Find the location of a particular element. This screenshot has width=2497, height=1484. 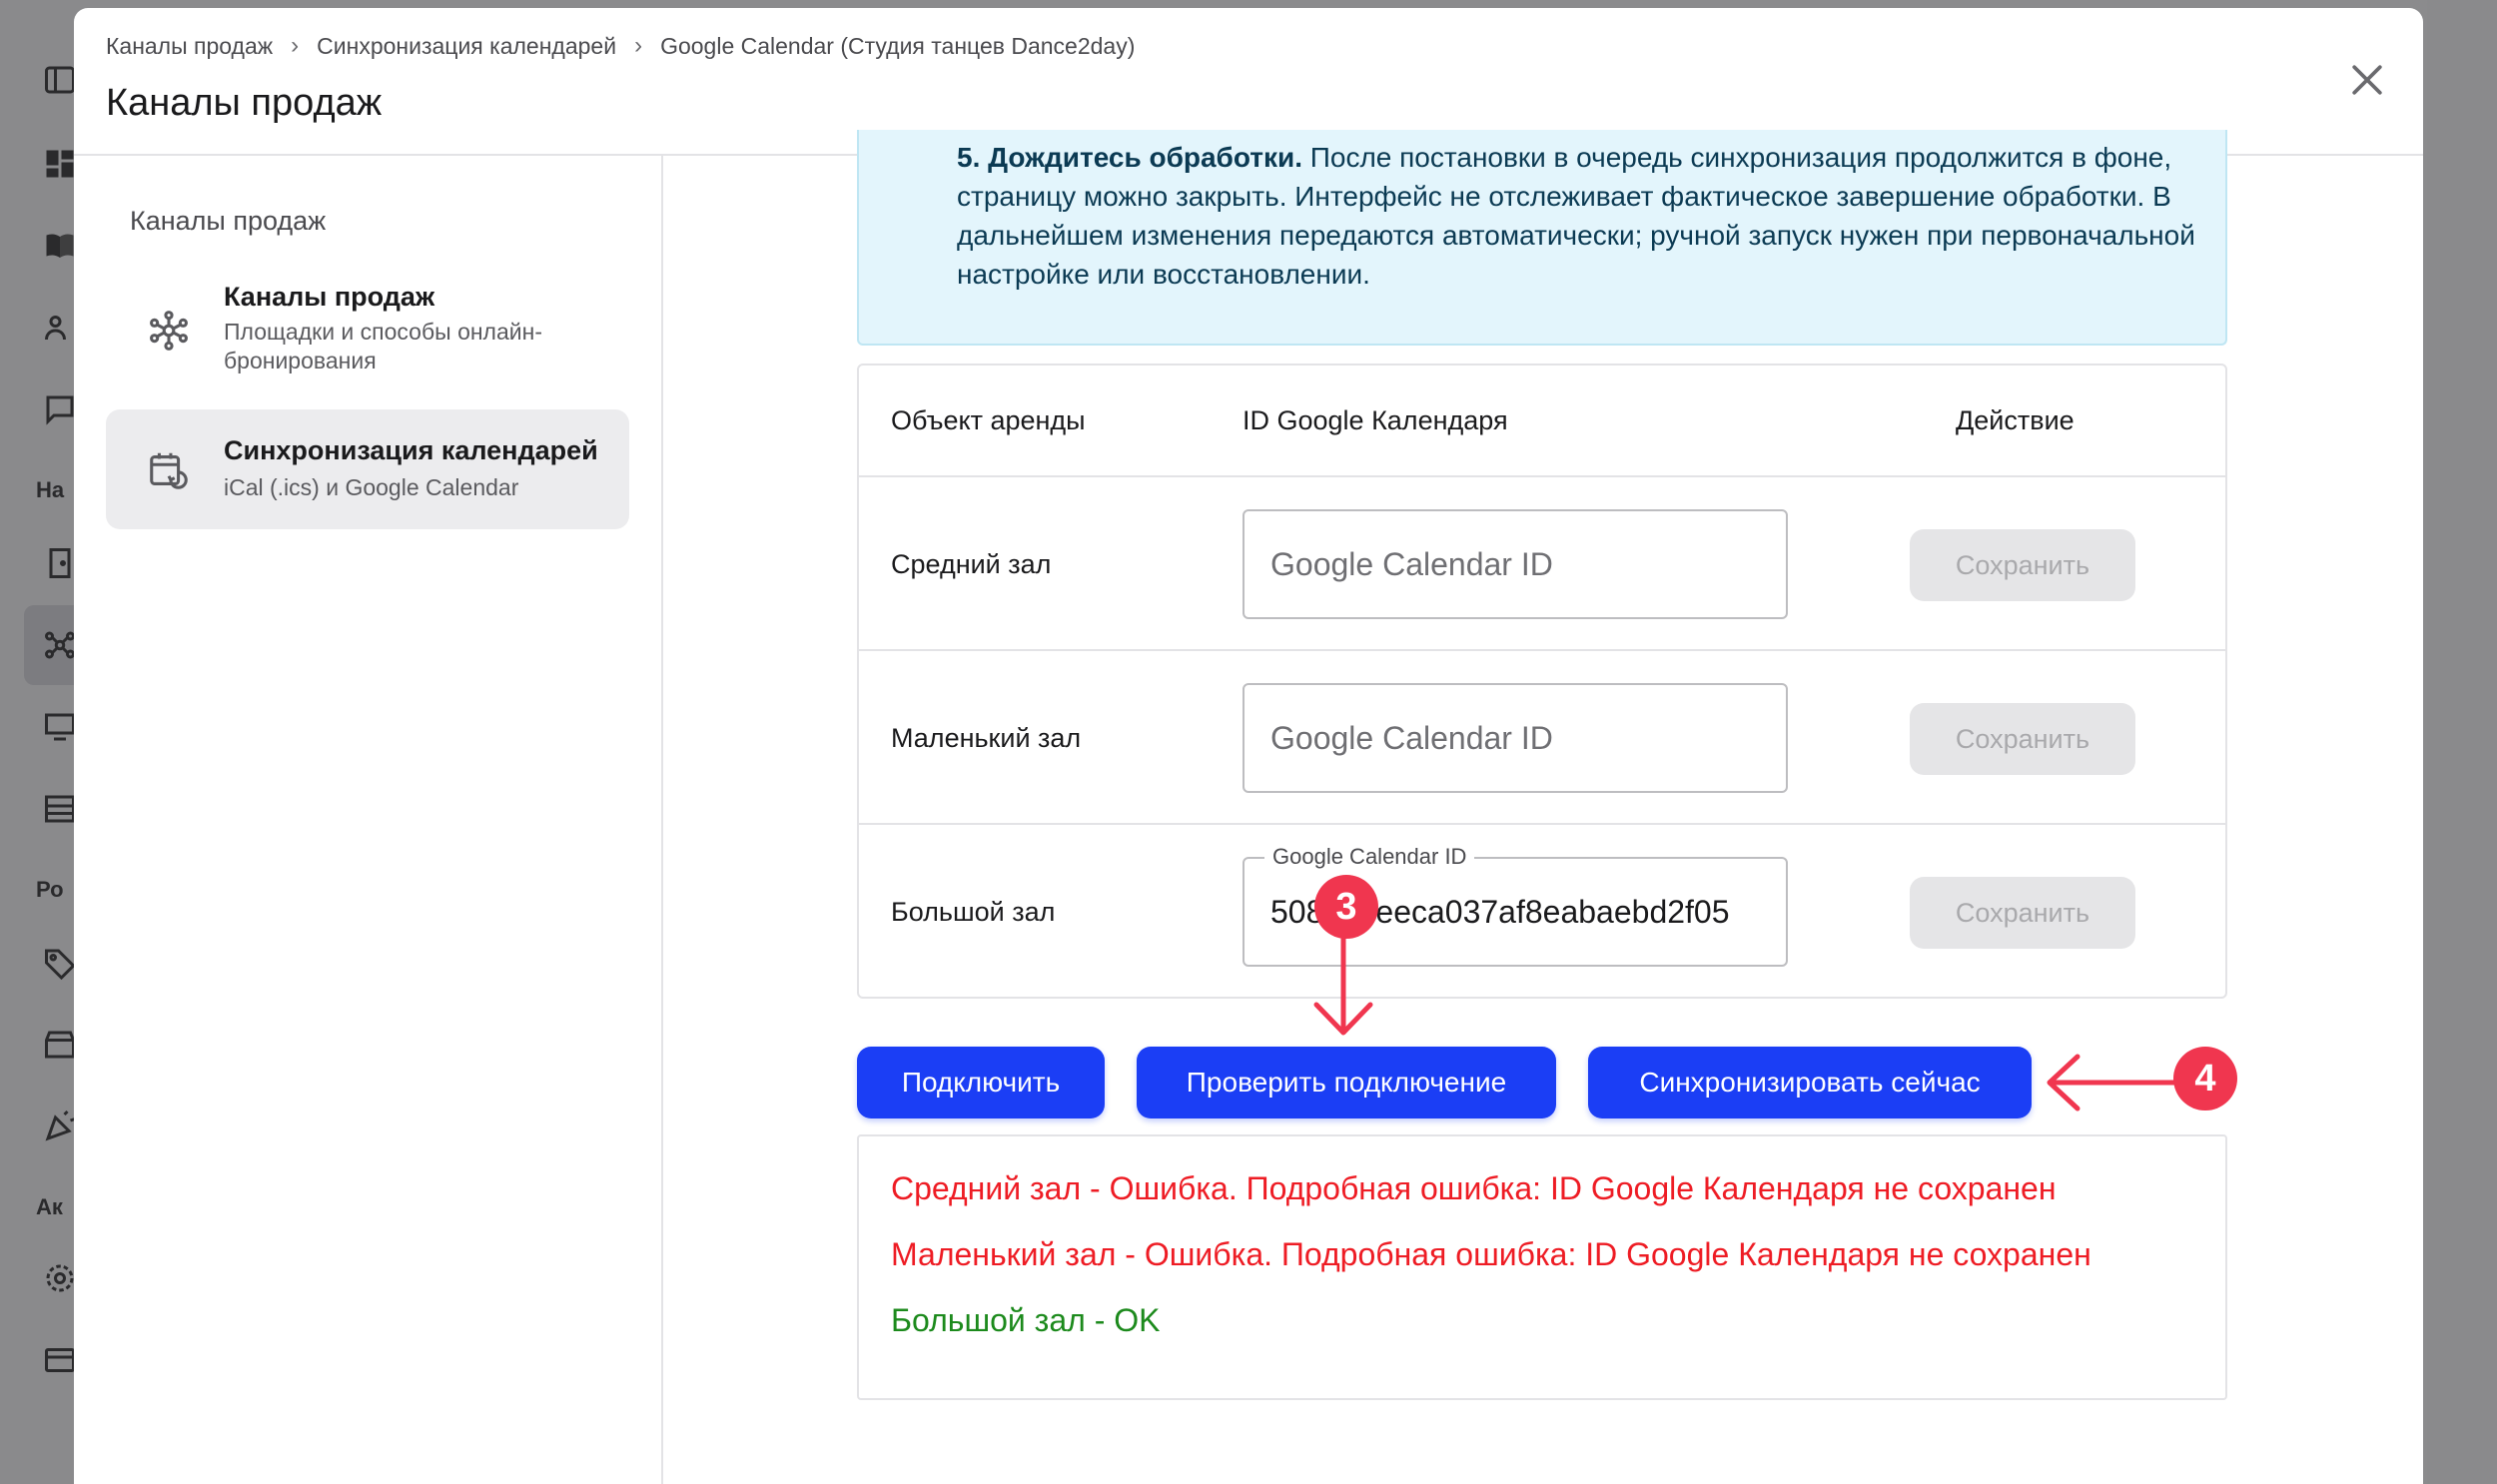

step-4-badge: 4 is located at coordinates (2205, 1079).